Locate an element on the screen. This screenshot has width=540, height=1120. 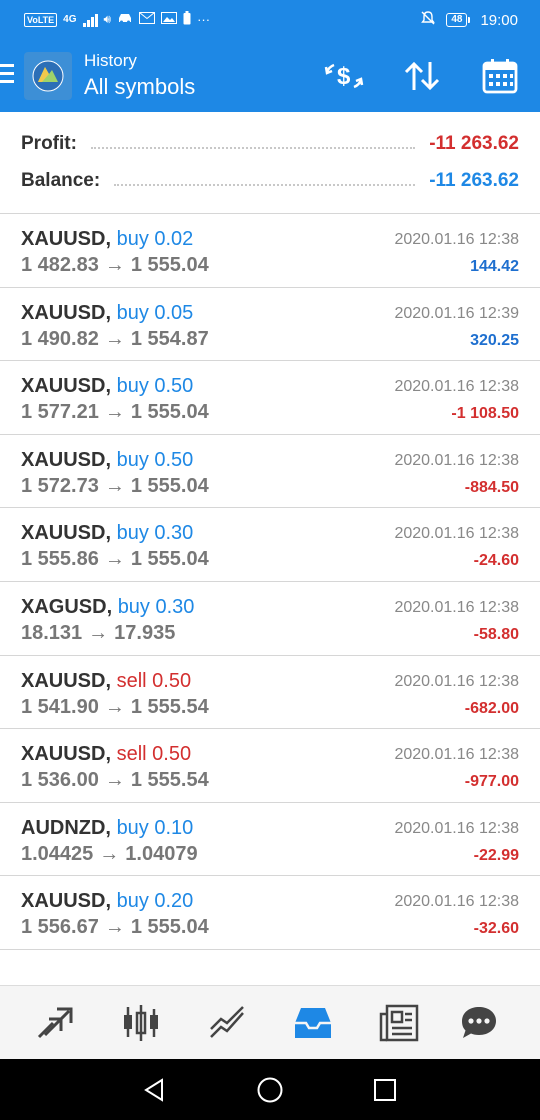
trade-prices: 1 536.00 → 1 555.54 is located at coordinates (115, 780).